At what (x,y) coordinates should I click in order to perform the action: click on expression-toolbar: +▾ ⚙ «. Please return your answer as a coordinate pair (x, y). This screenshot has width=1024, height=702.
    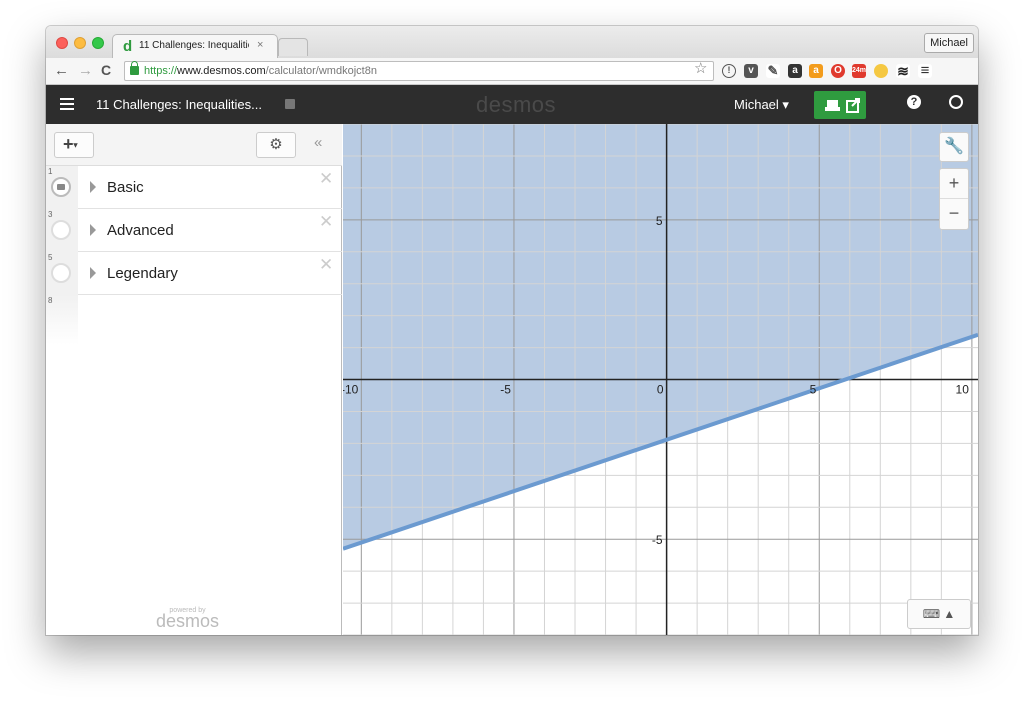
    Looking at the image, I should click on (194, 145).